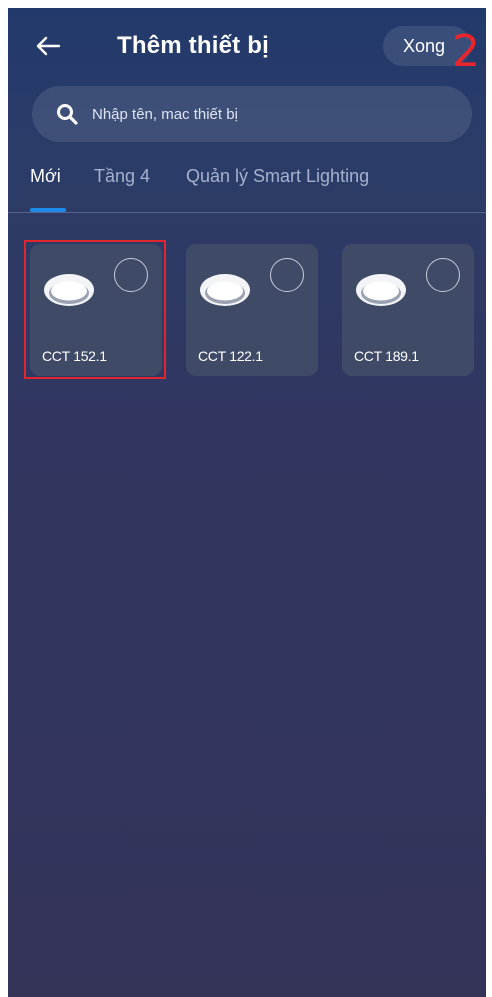 The width and height of the screenshot is (492, 997). Describe the element at coordinates (466, 51) in the screenshot. I see `step-marker: 2` at that location.